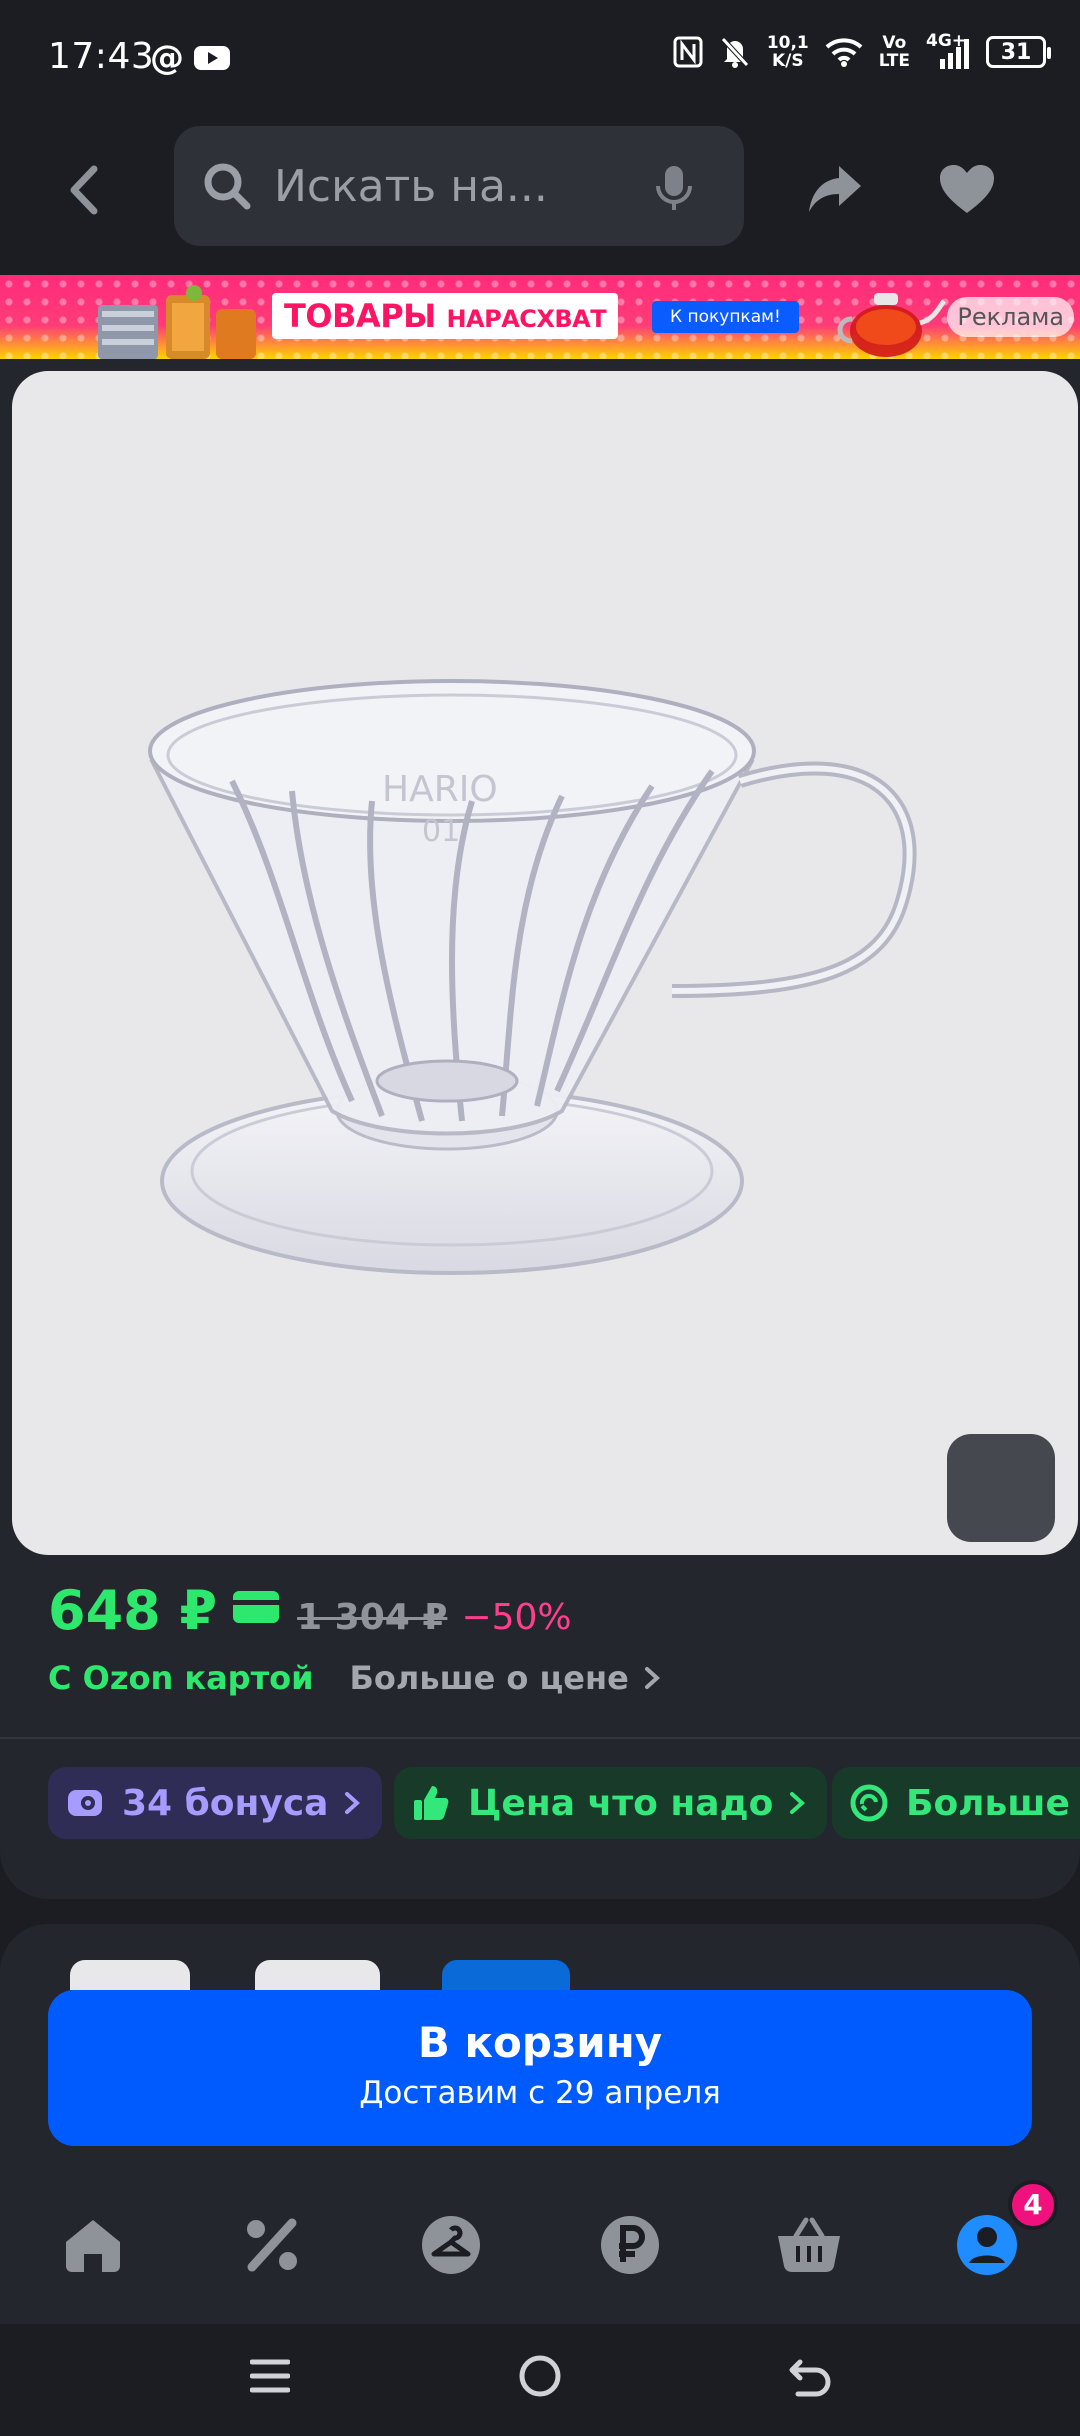 This screenshot has height=2436, width=1080. I want to click on system-back-button, so click(810, 2376).